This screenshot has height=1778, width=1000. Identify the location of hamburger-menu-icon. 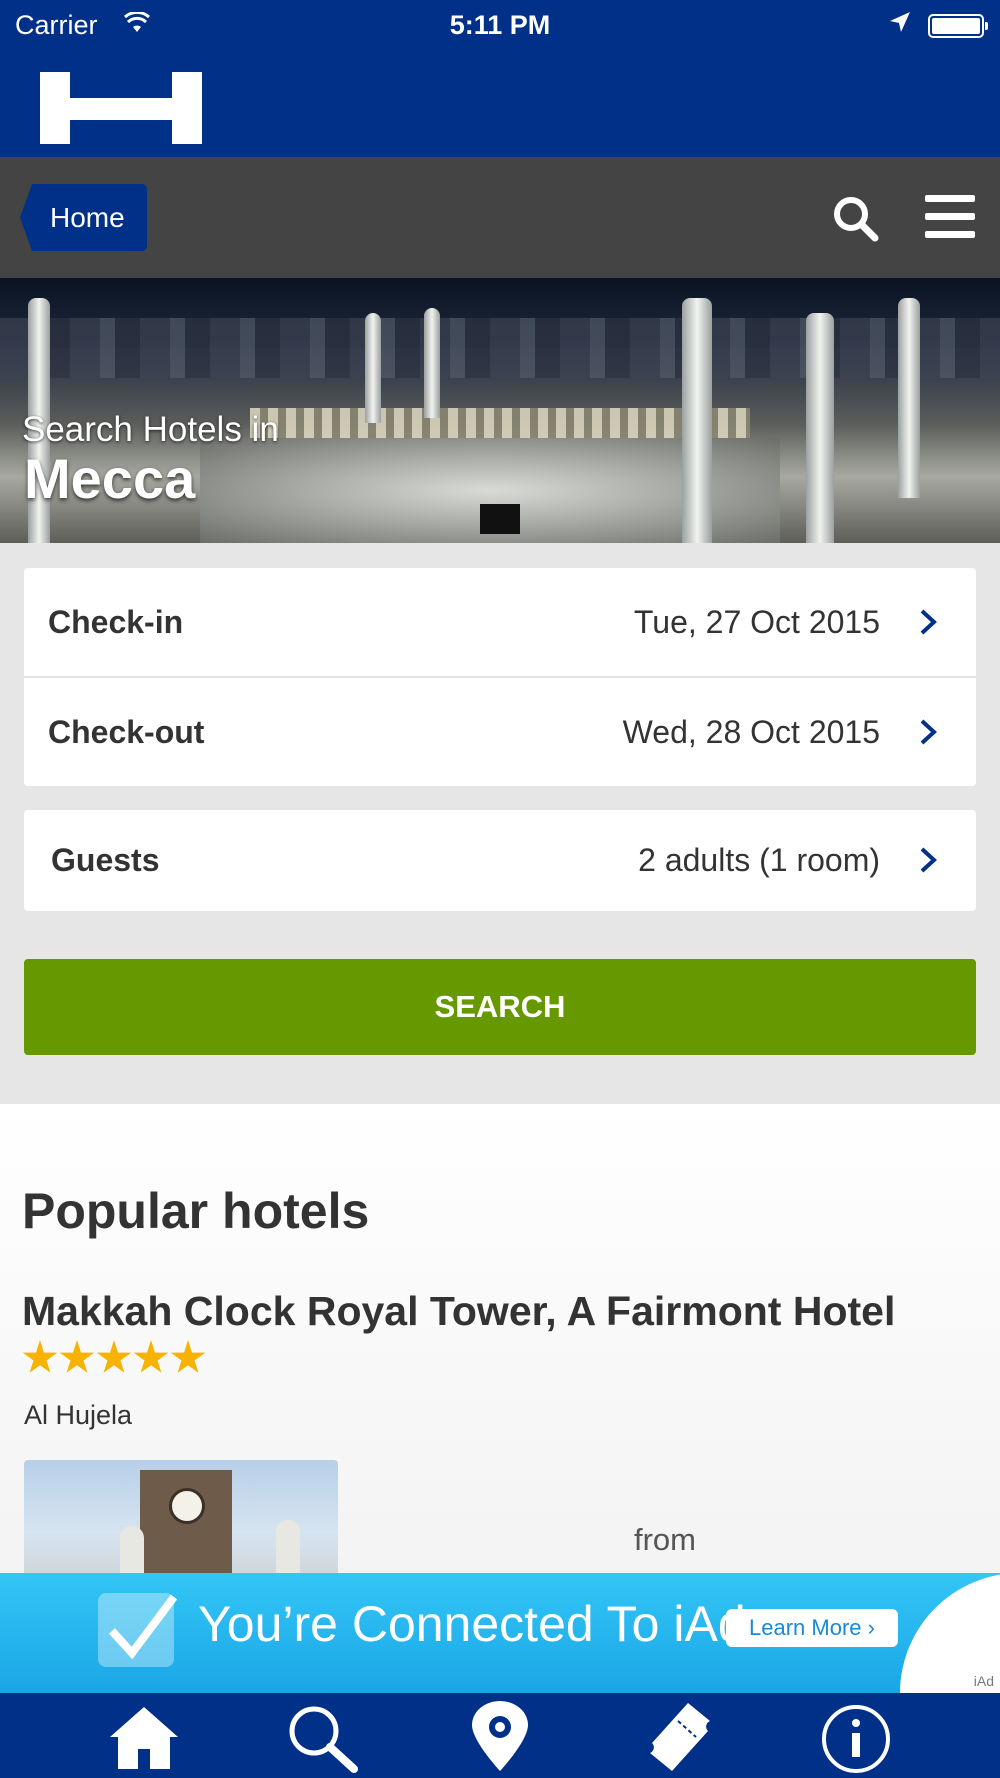
(950, 218).